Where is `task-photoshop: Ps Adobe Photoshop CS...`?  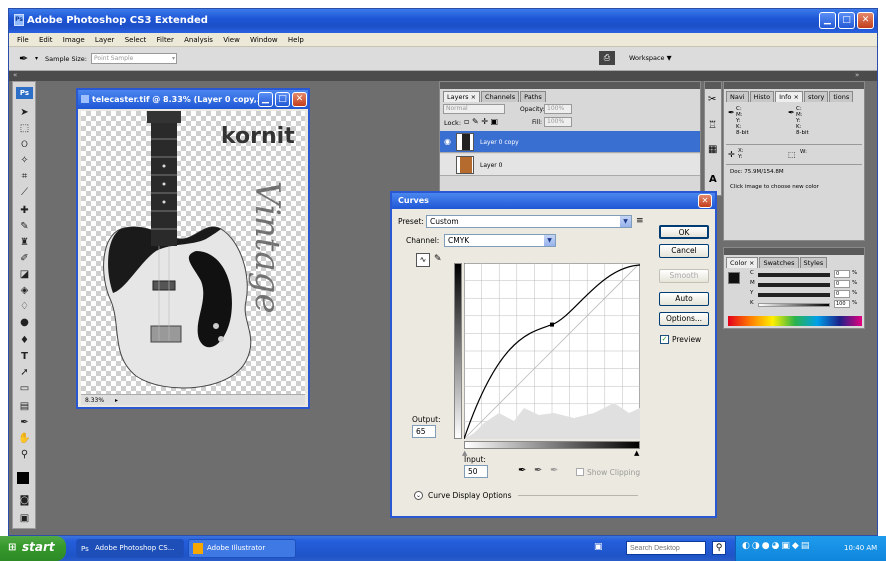
task-photoshop: Ps Adobe Photoshop CS... is located at coordinates (130, 548).